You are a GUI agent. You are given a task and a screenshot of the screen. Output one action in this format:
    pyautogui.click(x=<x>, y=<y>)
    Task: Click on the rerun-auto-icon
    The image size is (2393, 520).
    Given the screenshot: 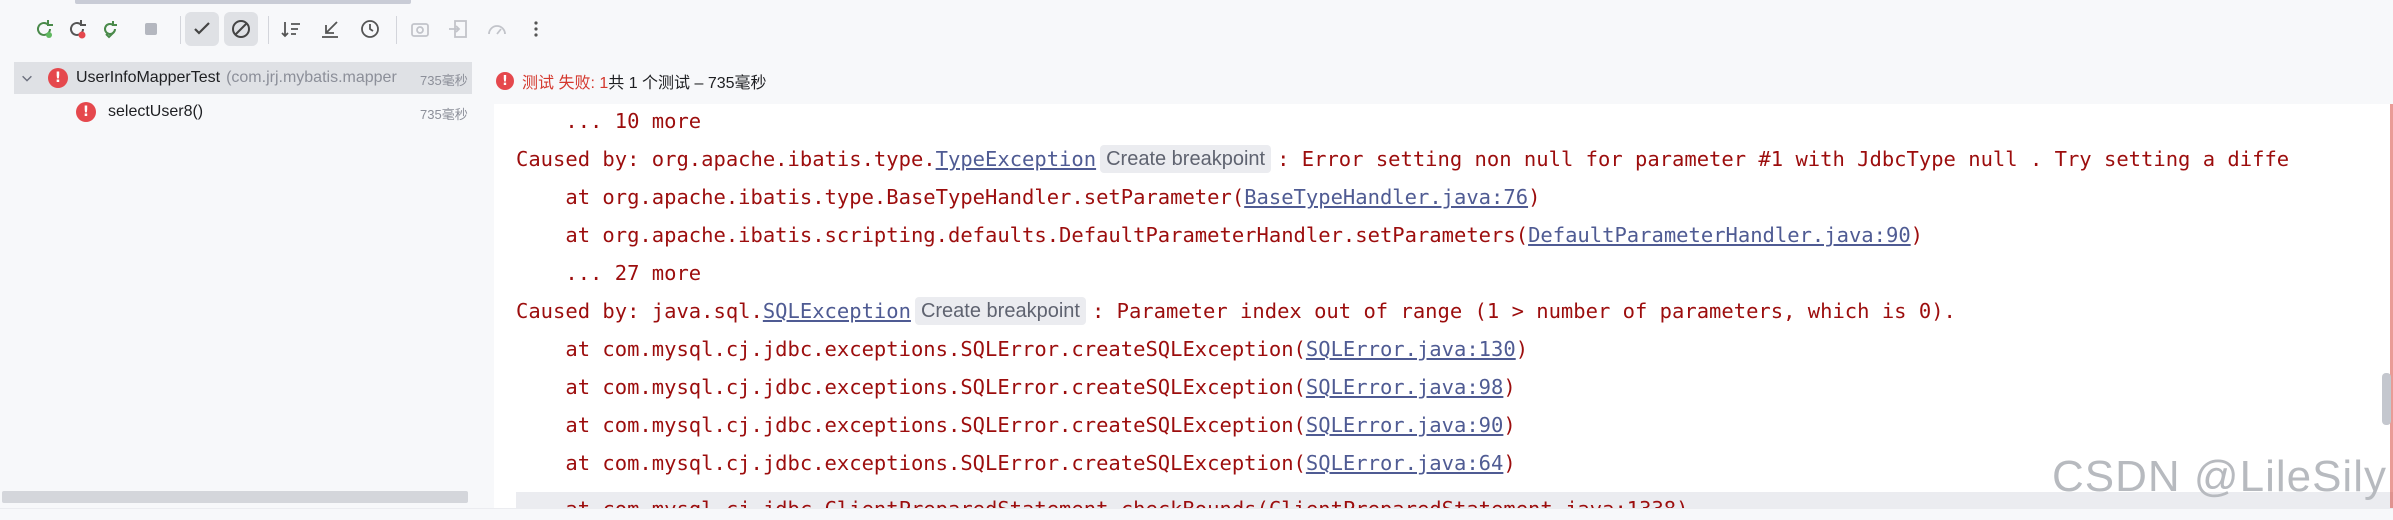 What is the action you would take?
    pyautogui.click(x=110, y=29)
    